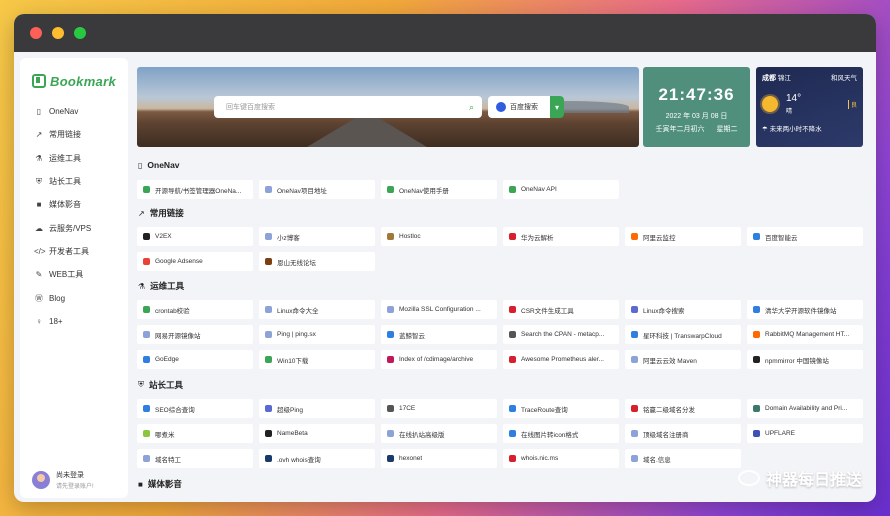  Describe the element at coordinates (167, 286) in the screenshot. I see `section-title-label: 运维工具` at that location.